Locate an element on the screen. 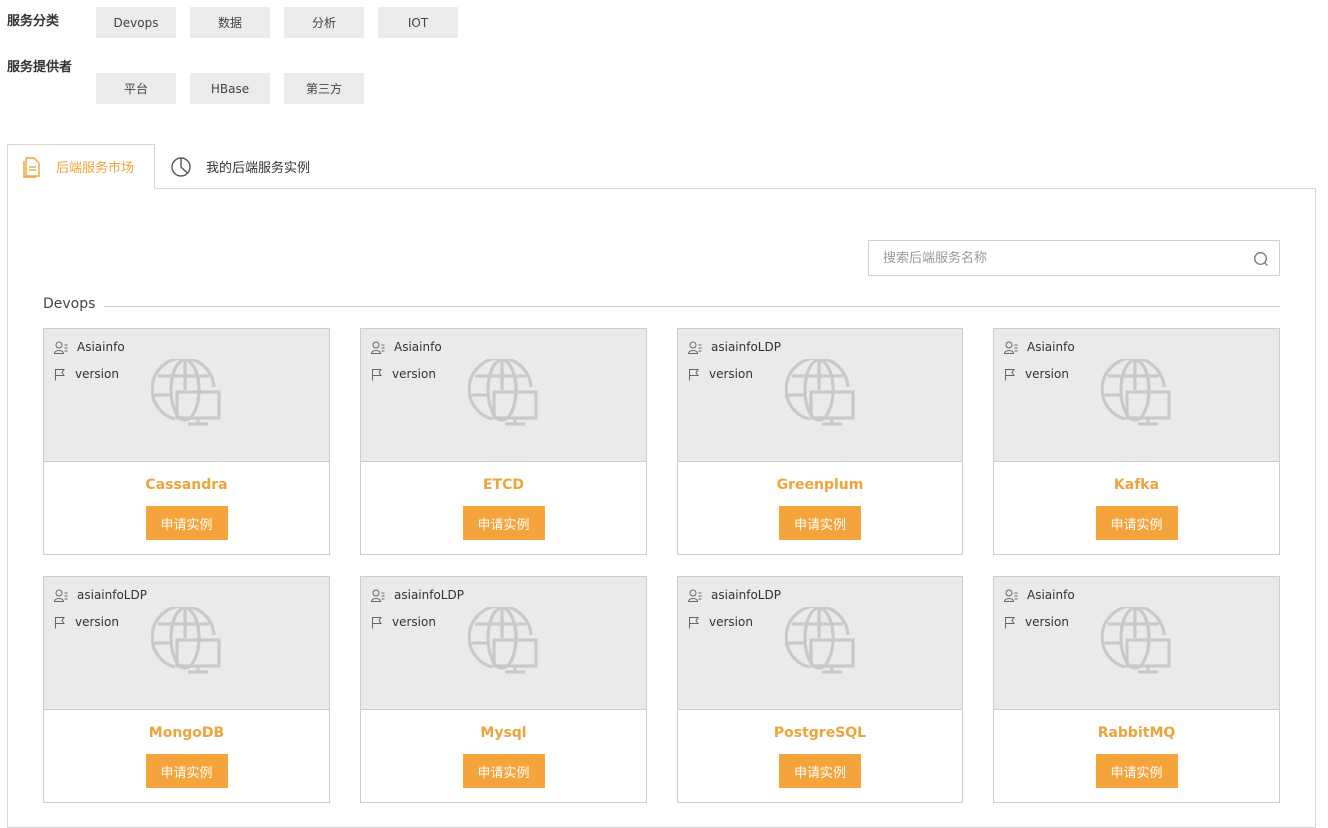 The height and width of the screenshot is (828, 1328). provider-chip-hbase: HBase is located at coordinates (230, 88).